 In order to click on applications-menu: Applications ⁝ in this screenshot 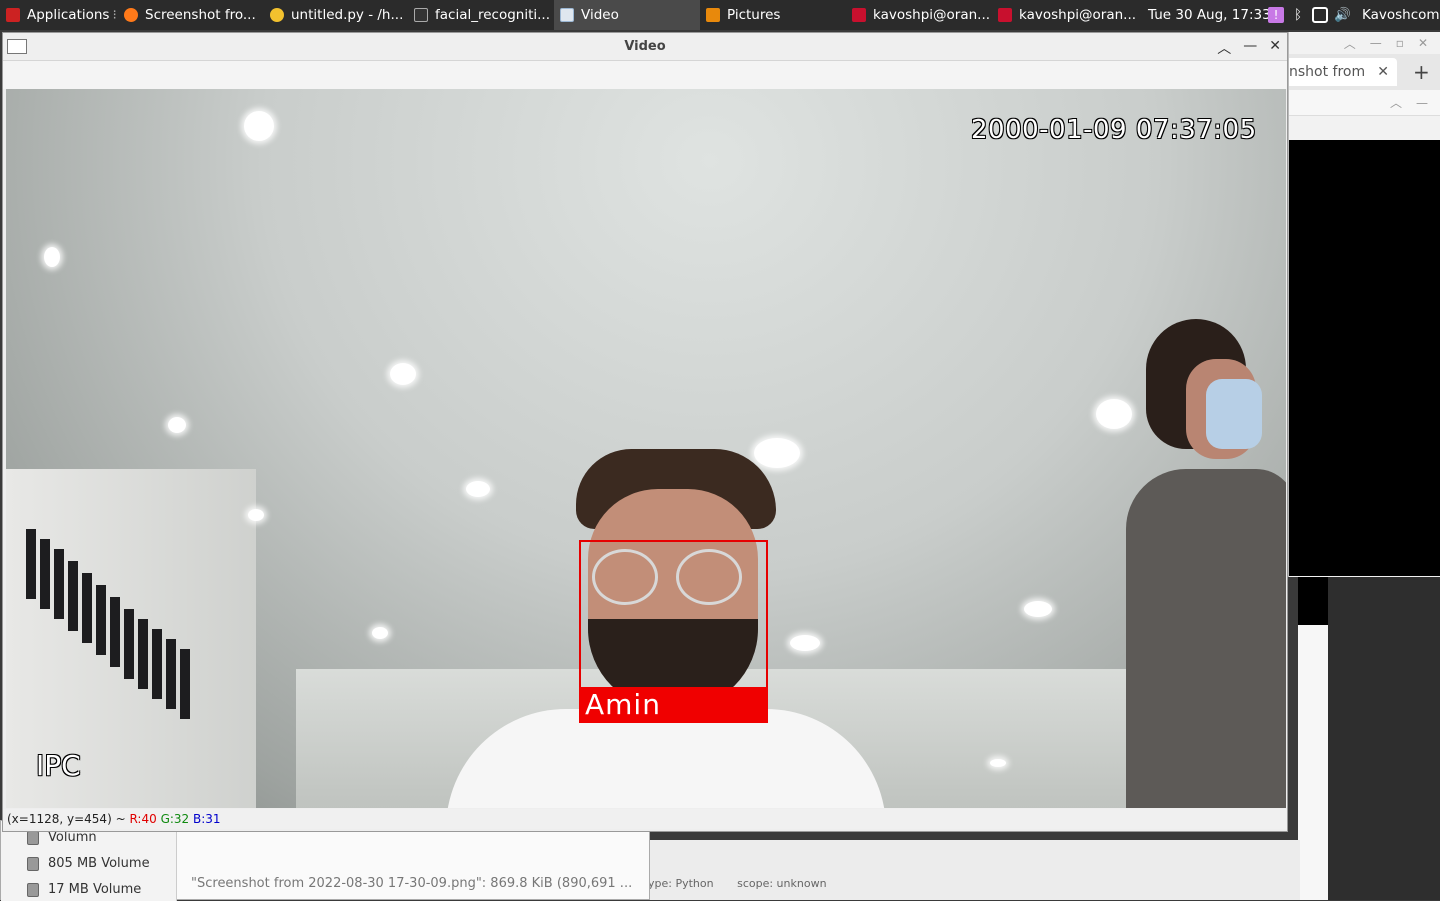, I will do `click(59, 15)`.